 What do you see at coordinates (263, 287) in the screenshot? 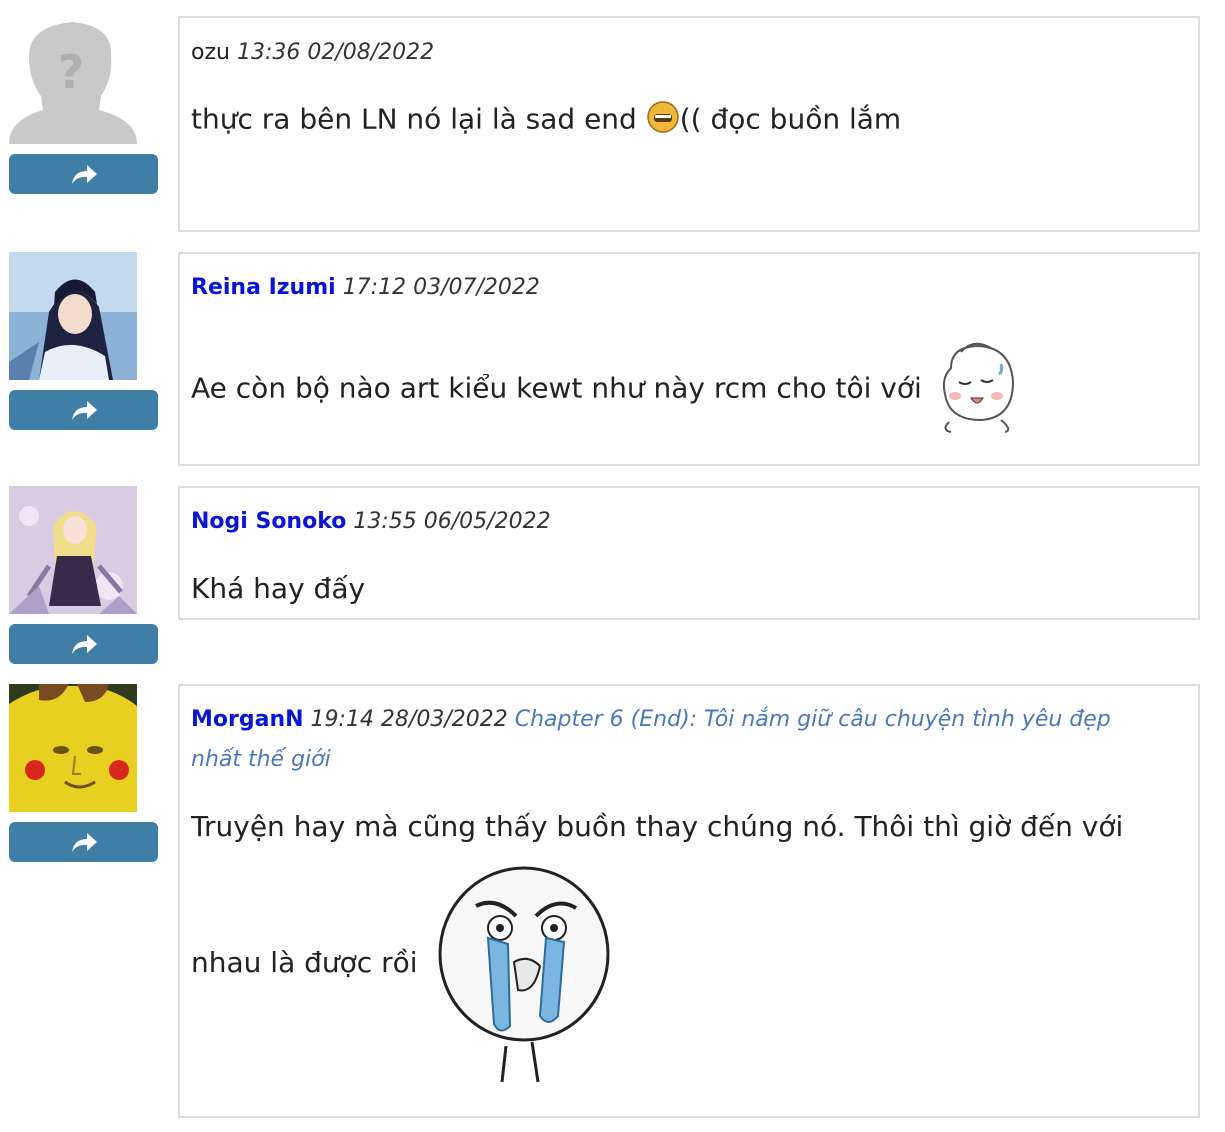
I see `comment-username: Reina Izumi` at bounding box center [263, 287].